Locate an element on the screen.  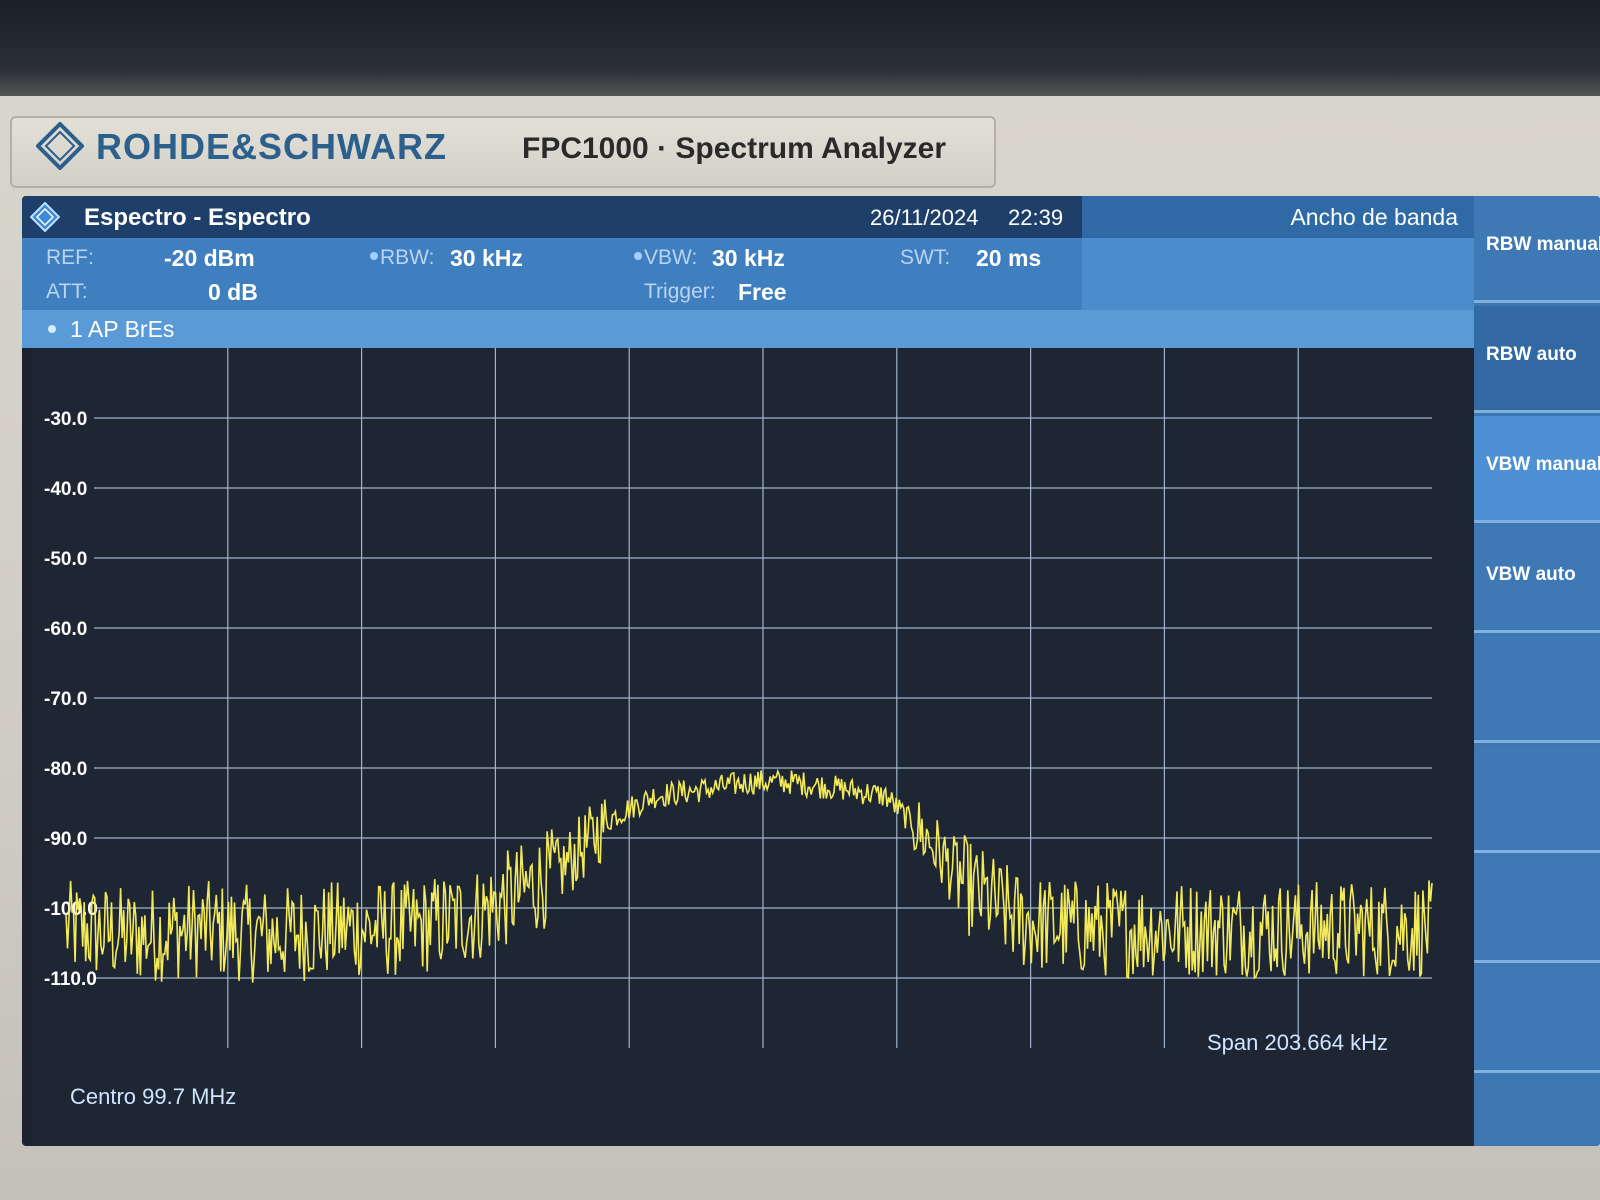
softkey-rbw-auto: RBW auto is located at coordinates (1537, 359).